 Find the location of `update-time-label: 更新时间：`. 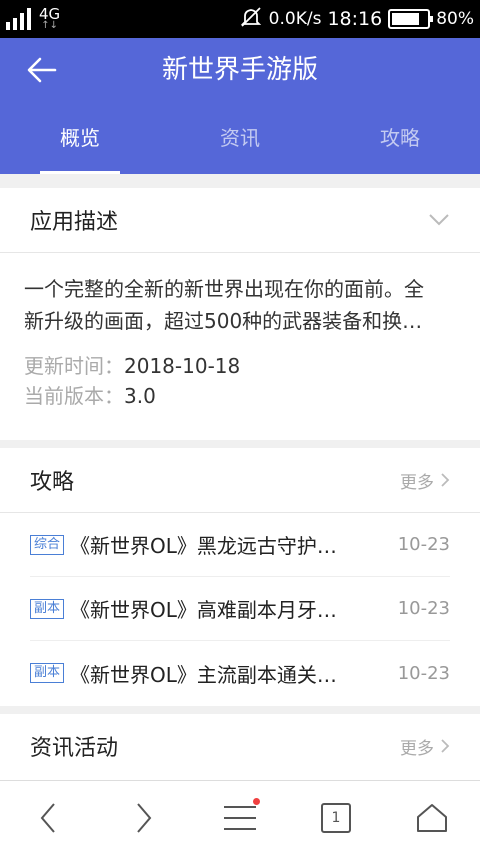

update-time-label: 更新时间： is located at coordinates (74, 366).